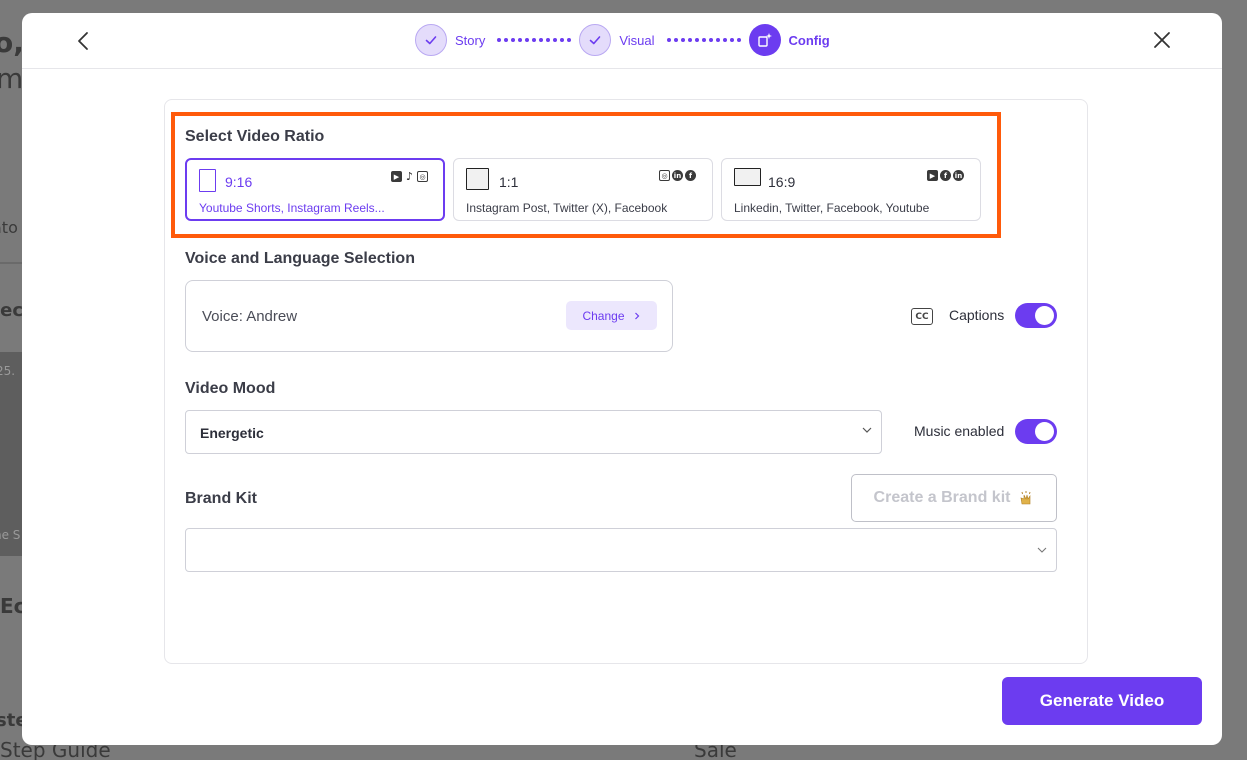 Image resolution: width=1247 pixels, height=760 pixels. What do you see at coordinates (232, 433) in the screenshot?
I see `video-mood-value: Energetic` at bounding box center [232, 433].